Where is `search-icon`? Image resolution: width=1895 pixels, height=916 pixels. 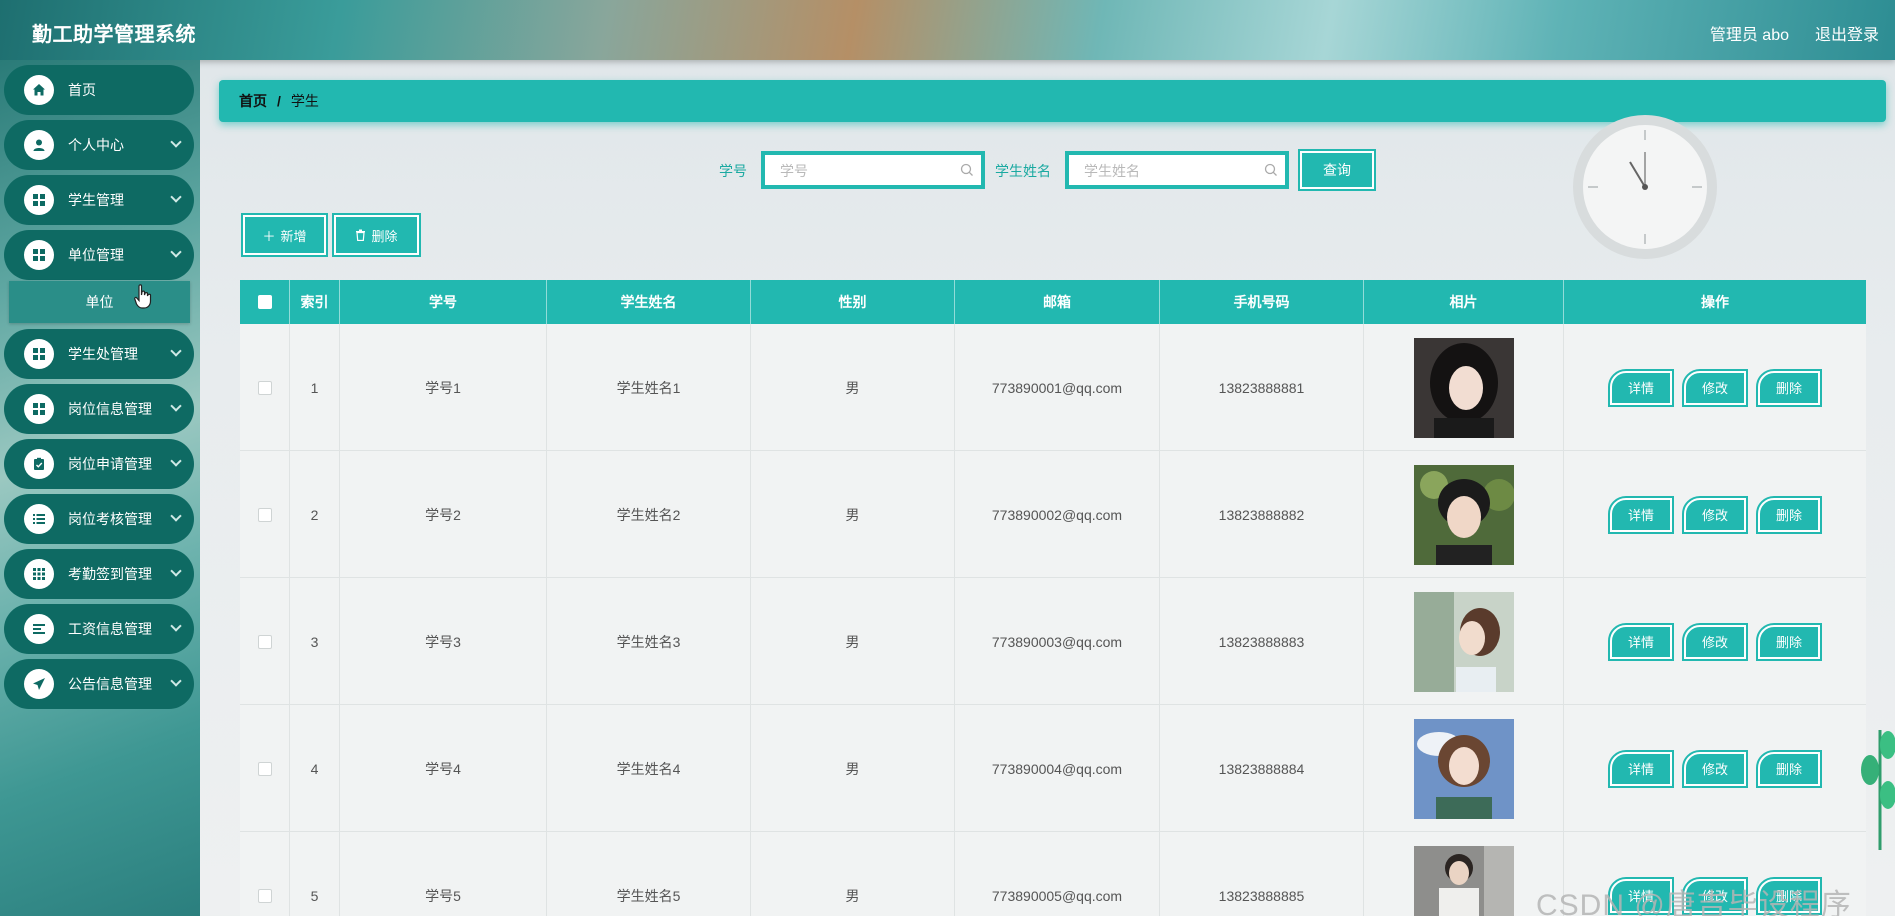 search-icon is located at coordinates (1270, 169).